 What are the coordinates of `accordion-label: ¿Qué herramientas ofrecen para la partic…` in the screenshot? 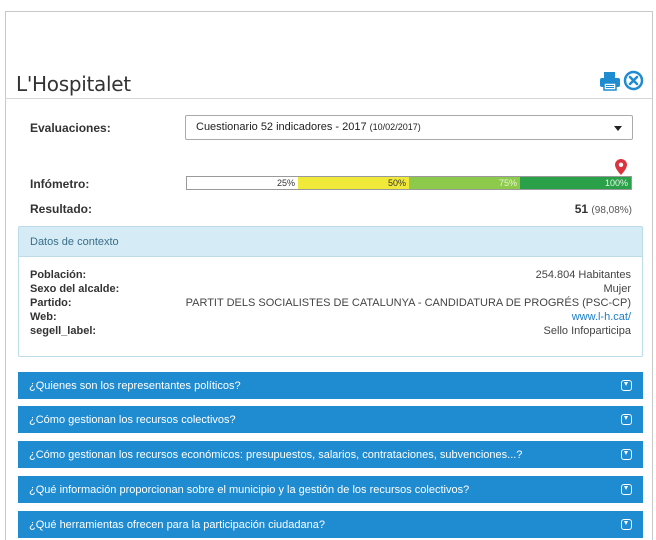 It's located at (177, 525).